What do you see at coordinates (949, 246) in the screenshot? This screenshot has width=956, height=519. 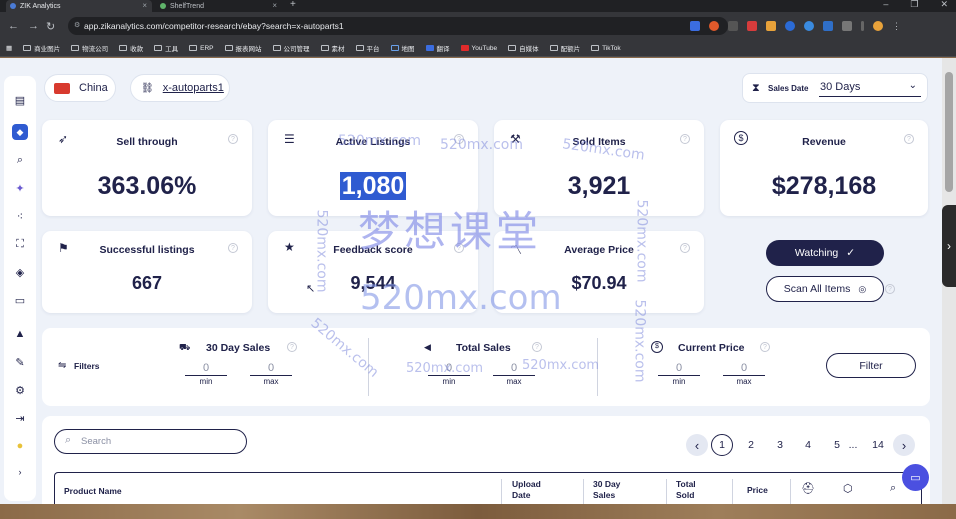 I see `side-panel-toggle-arrow-icon: ›` at bounding box center [949, 246].